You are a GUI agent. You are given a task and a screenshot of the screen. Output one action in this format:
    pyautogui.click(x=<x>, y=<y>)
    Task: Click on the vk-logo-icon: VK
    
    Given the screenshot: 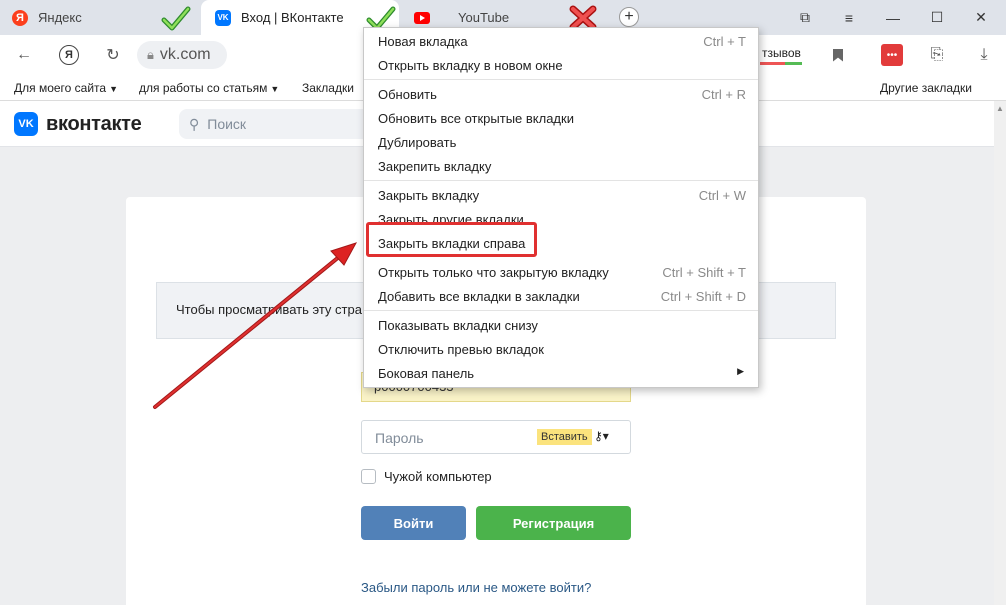 What is the action you would take?
    pyautogui.click(x=26, y=124)
    